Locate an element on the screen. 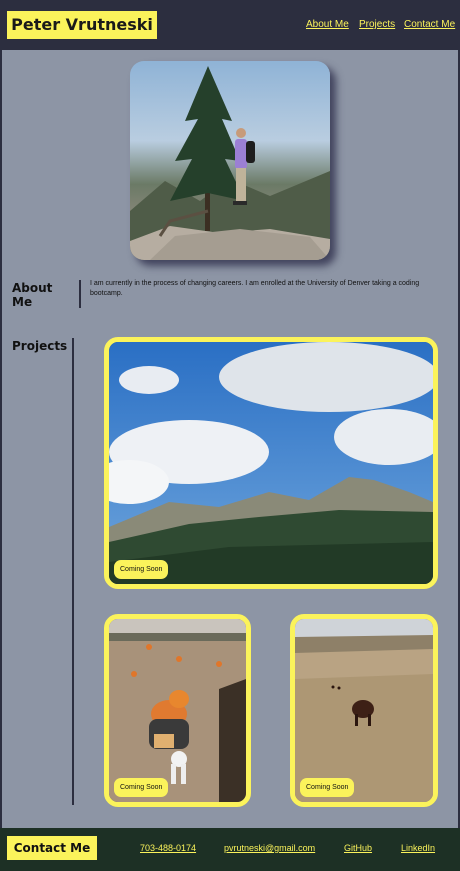 The width and height of the screenshot is (460, 871). footer-link-email: pvrutneski@gmail.com is located at coordinates (269, 848).